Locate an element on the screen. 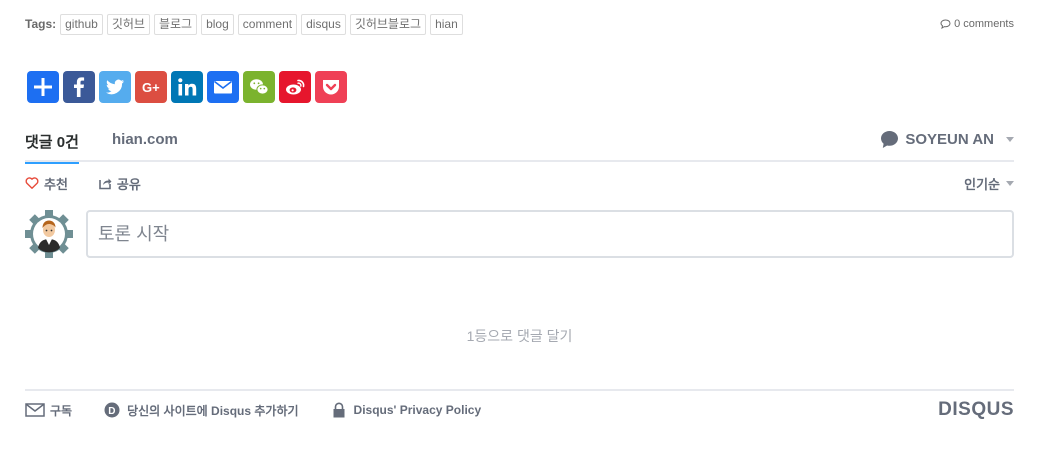 This screenshot has width=1056, height=457. comment-composer is located at coordinates (550, 234).